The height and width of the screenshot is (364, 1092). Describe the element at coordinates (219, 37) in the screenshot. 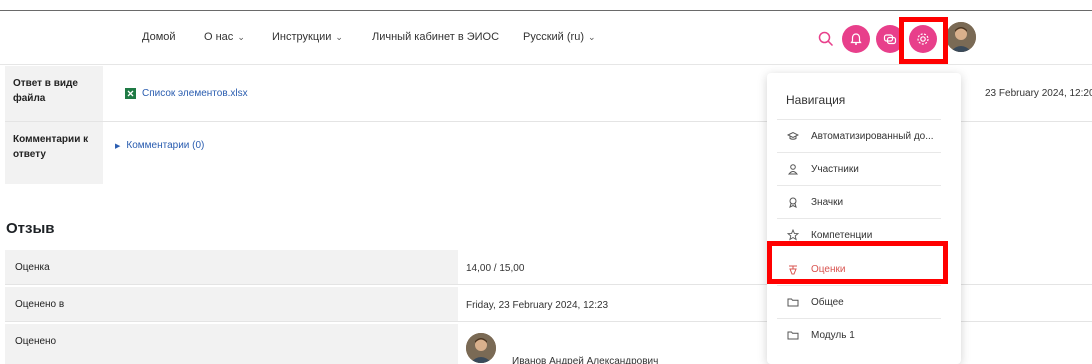

I see `nav-about-label: О нас` at that location.